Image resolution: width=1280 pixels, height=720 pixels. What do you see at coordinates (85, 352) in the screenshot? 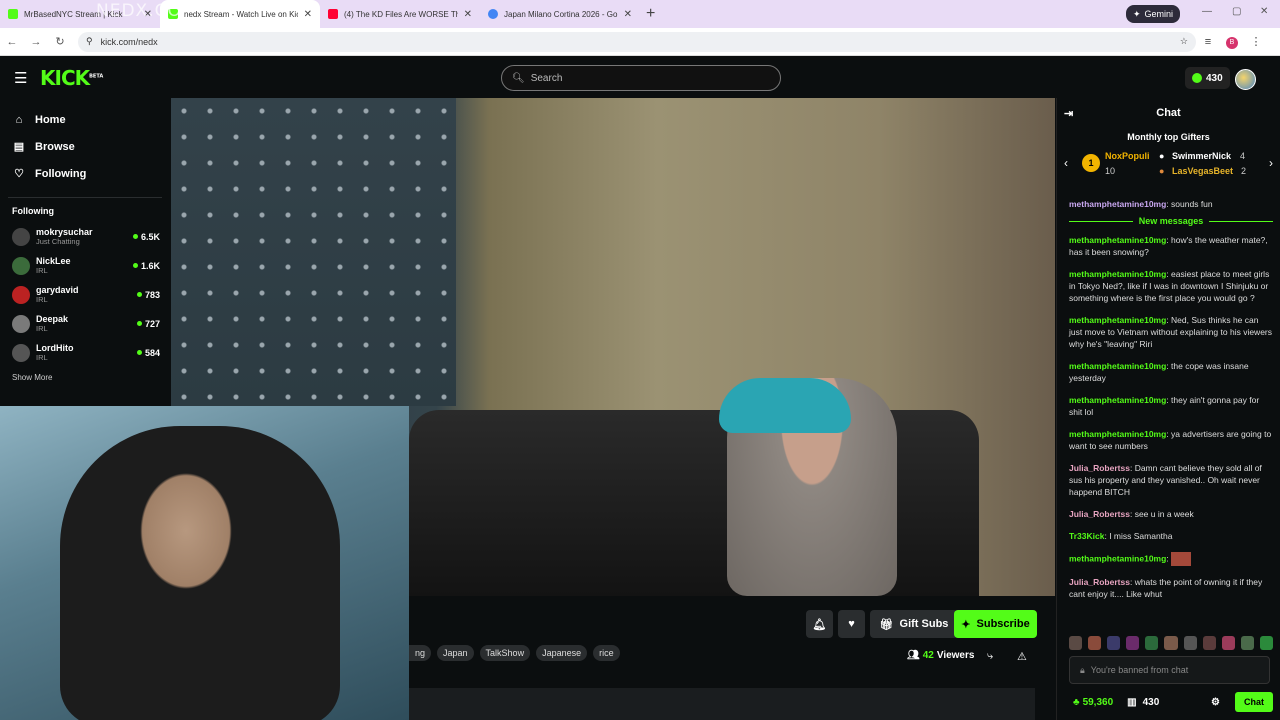
I see `following-channel: LordHito IRL 584` at bounding box center [85, 352].